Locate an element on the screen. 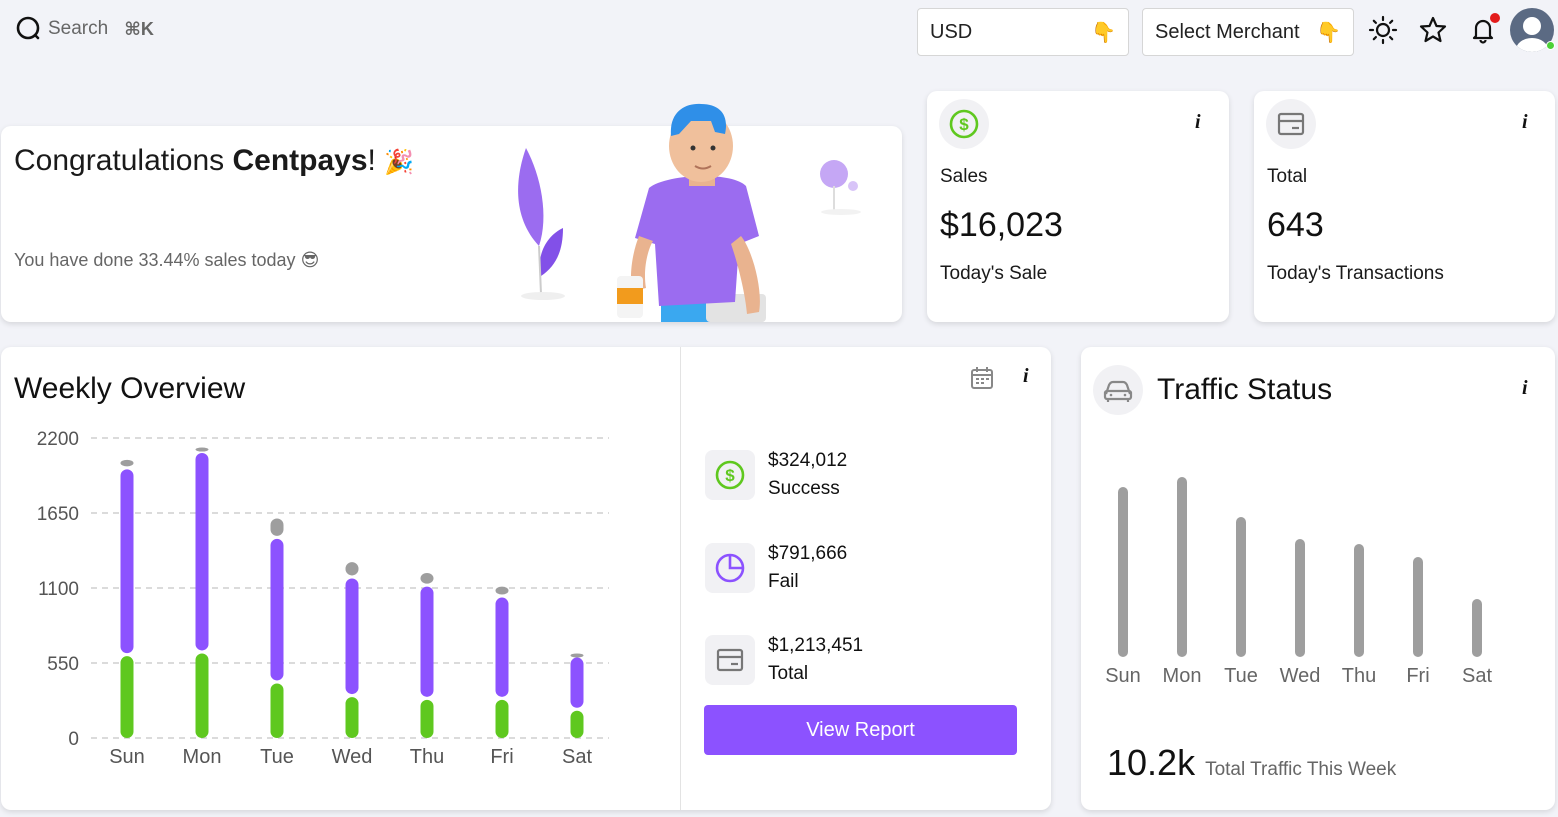 The height and width of the screenshot is (817, 1558). y-tick-label: 1650 is located at coordinates (58, 514).